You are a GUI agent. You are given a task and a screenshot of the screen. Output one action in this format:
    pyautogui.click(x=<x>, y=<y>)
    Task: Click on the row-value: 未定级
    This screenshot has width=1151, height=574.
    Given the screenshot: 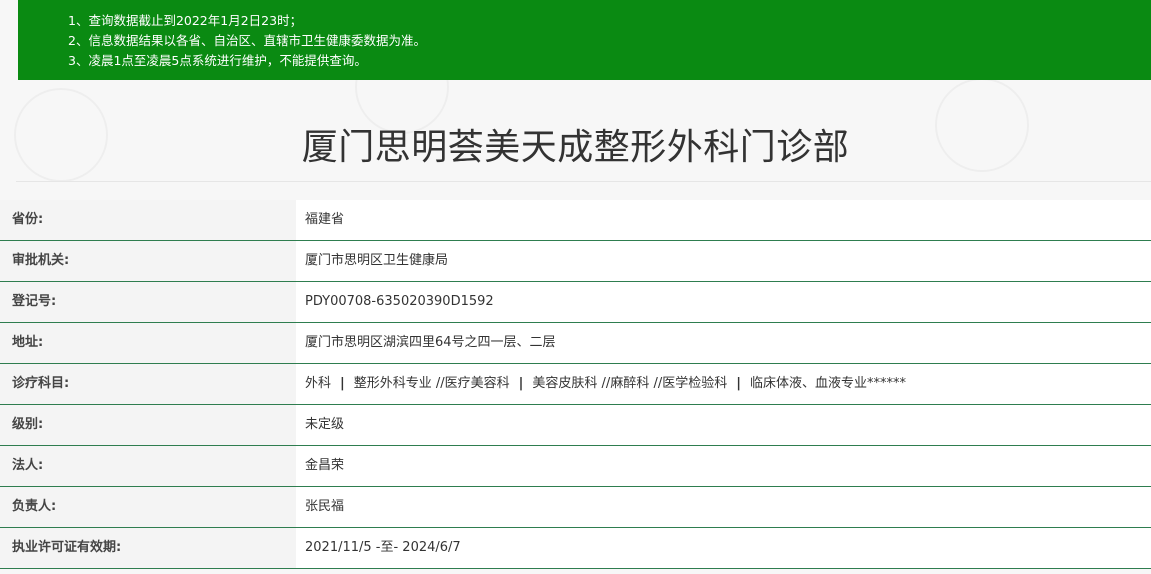 What is the action you would take?
    pyautogui.click(x=723, y=425)
    